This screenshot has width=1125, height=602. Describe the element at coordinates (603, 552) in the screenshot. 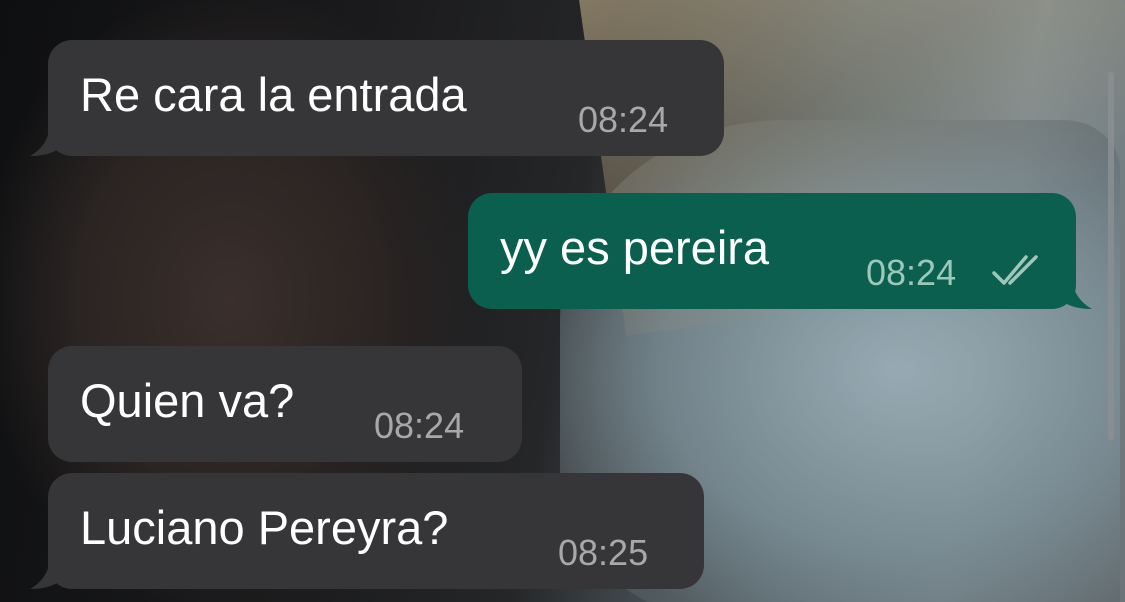

I see `message-timestamp: 08:25` at that location.